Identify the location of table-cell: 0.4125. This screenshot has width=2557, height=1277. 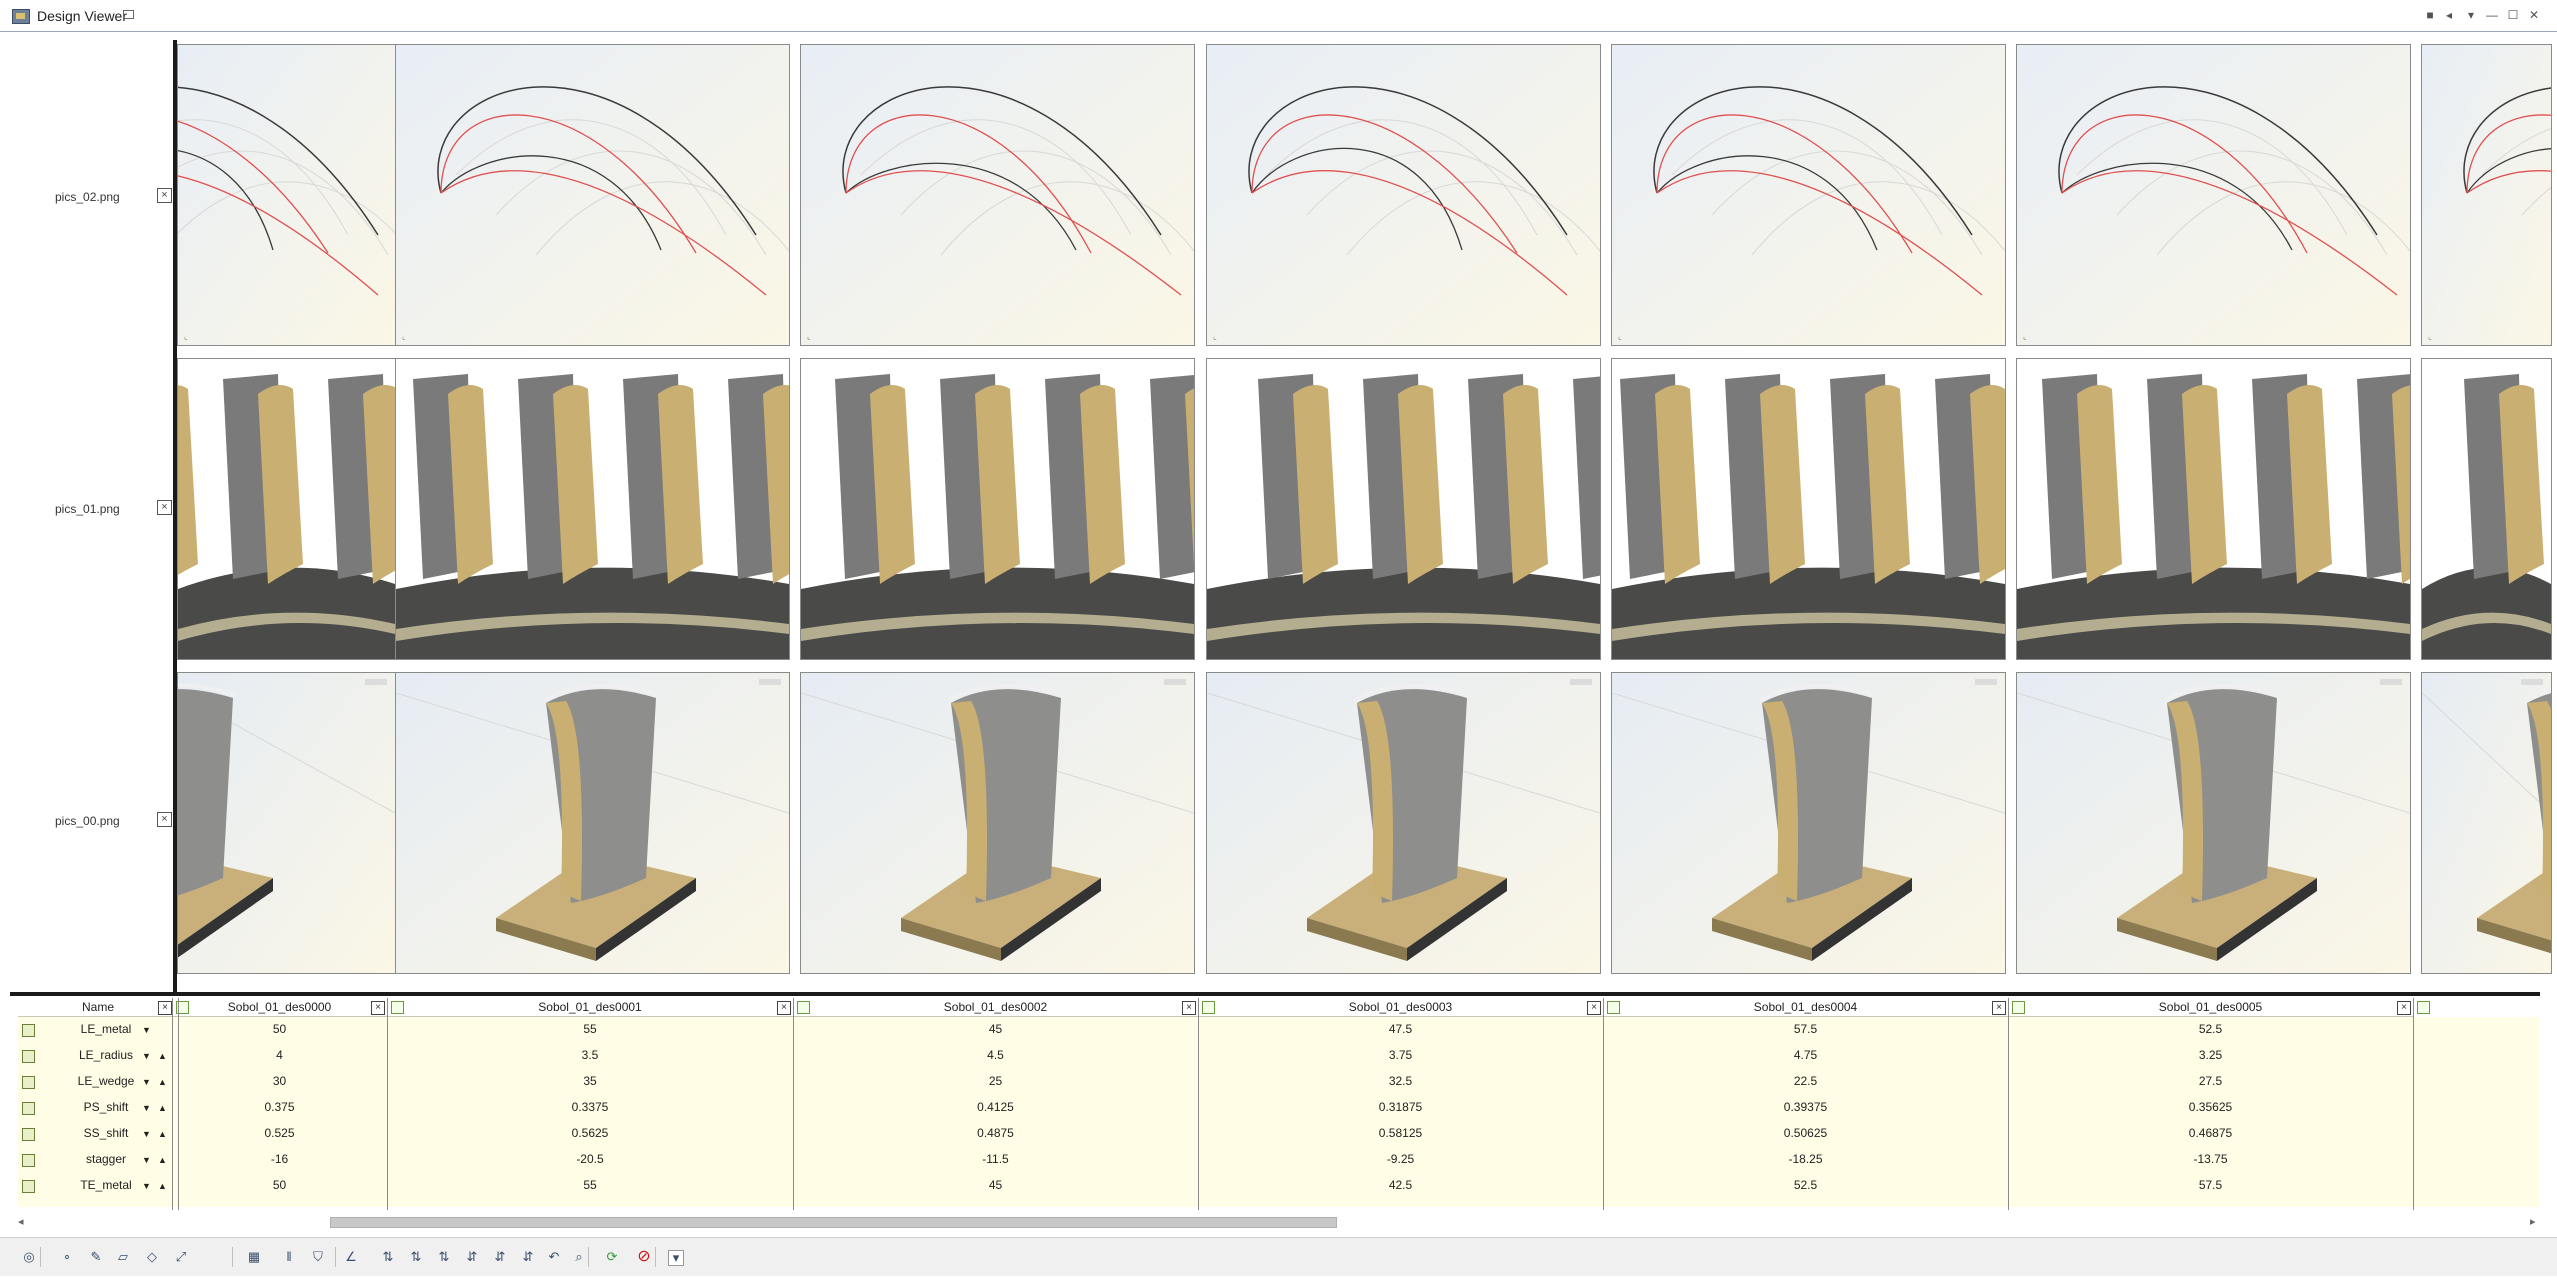
(995, 1107).